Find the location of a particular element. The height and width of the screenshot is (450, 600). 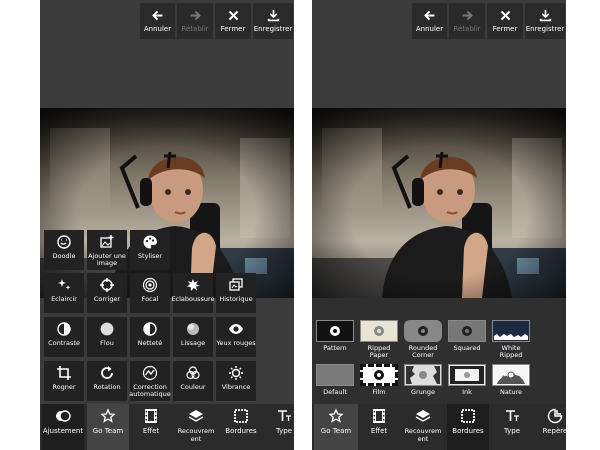

auto-correct-icon is located at coordinates (150, 373).